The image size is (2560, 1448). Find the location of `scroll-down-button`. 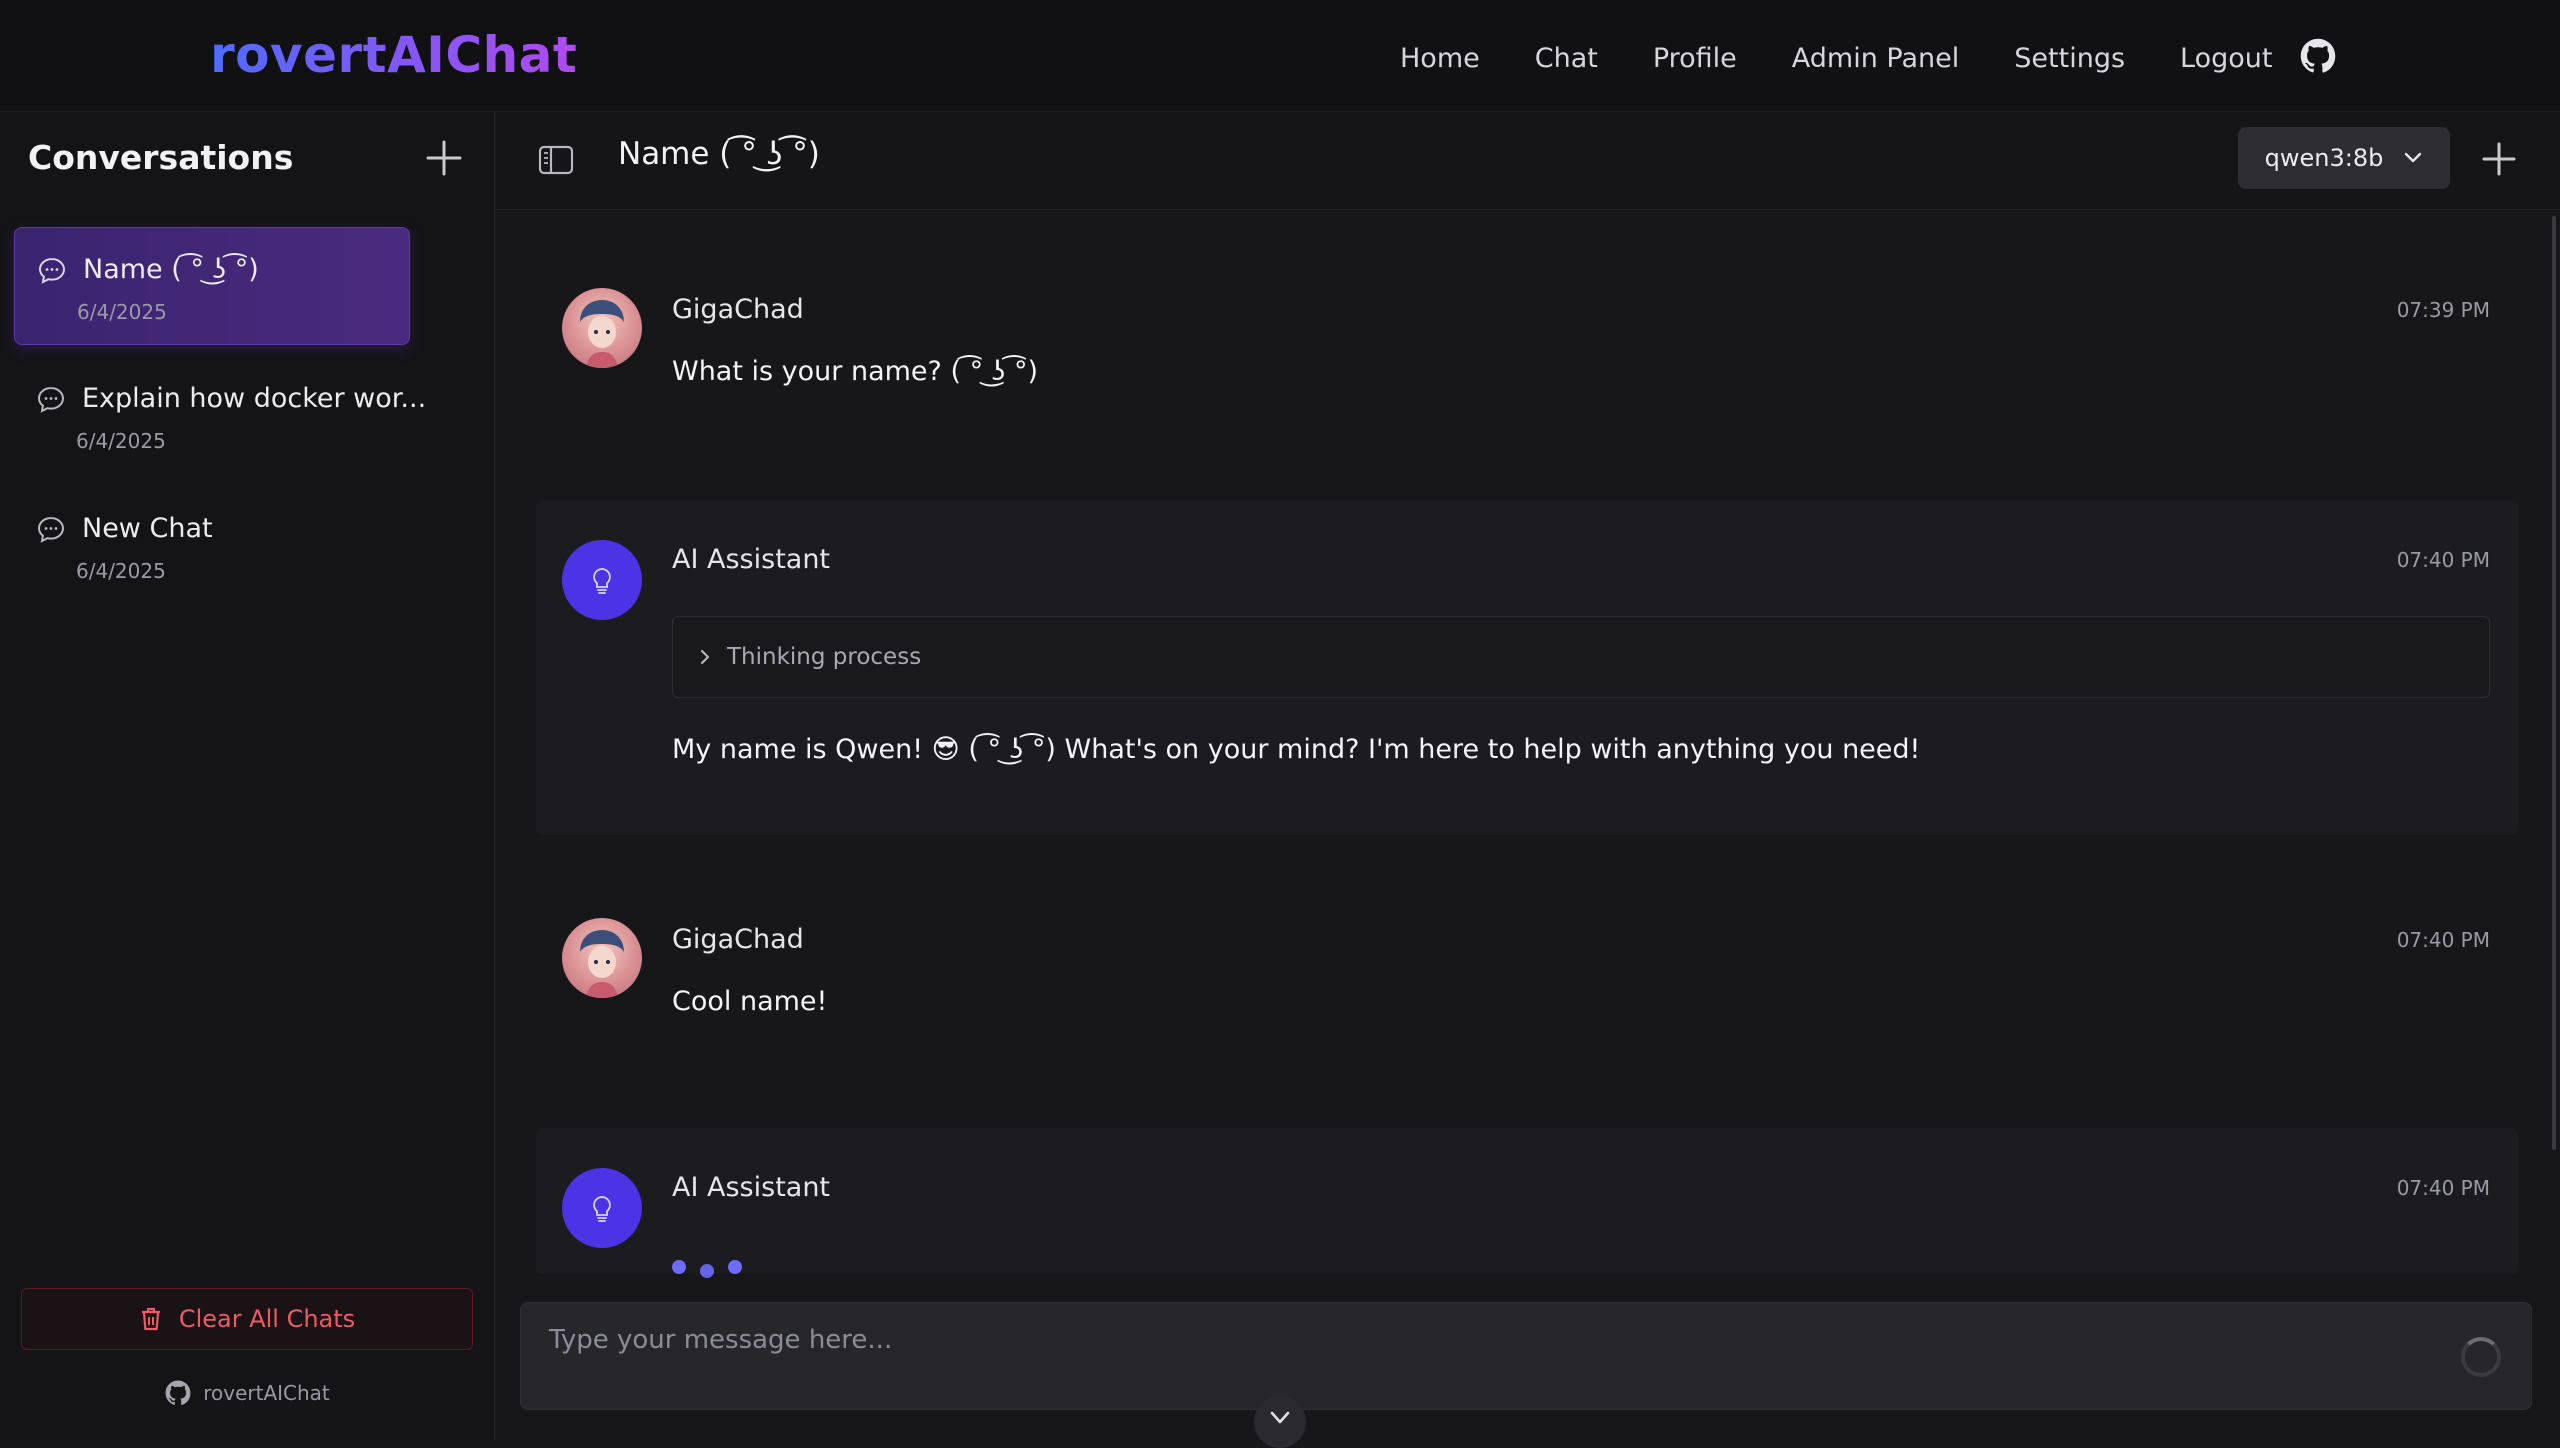

scroll-down-button is located at coordinates (1280, 1422).